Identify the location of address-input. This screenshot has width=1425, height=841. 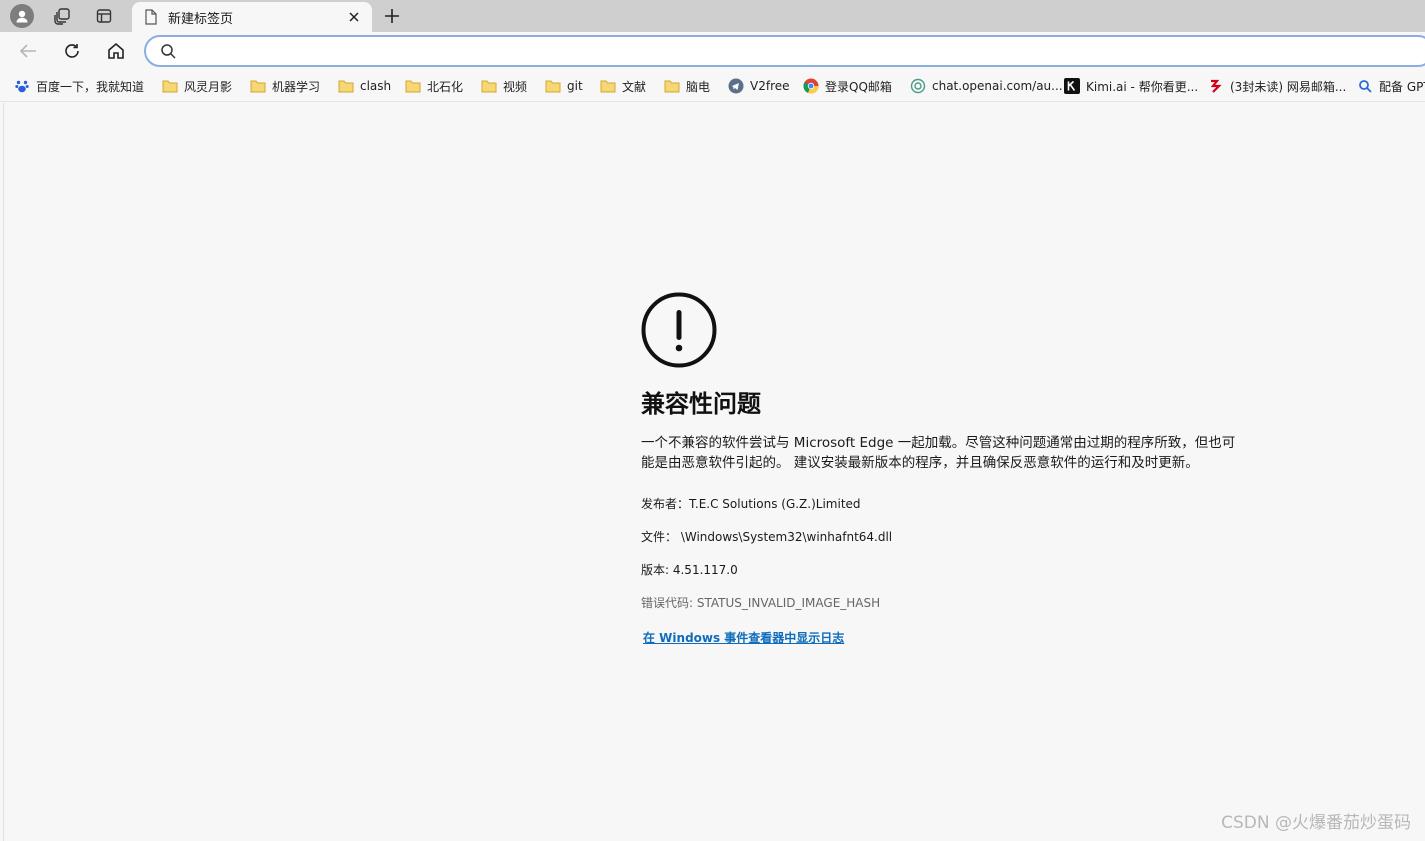
(786, 51).